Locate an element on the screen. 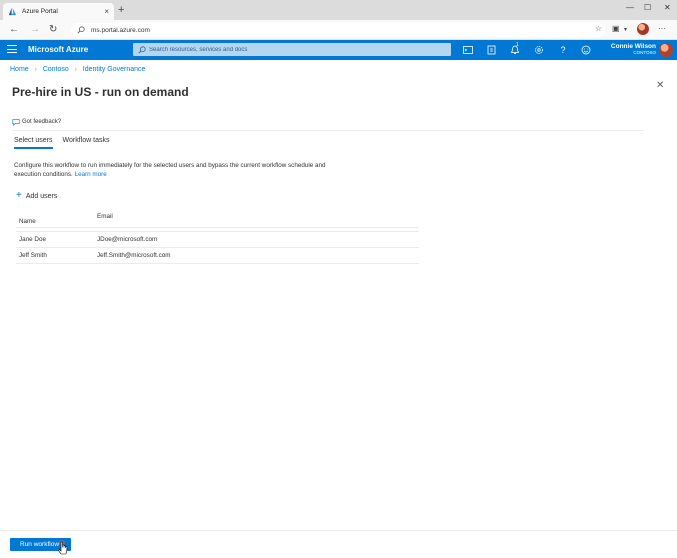 This screenshot has height=558, width=677. breadcrumb: Home › Contoso › Identity Governance is located at coordinates (77, 69).